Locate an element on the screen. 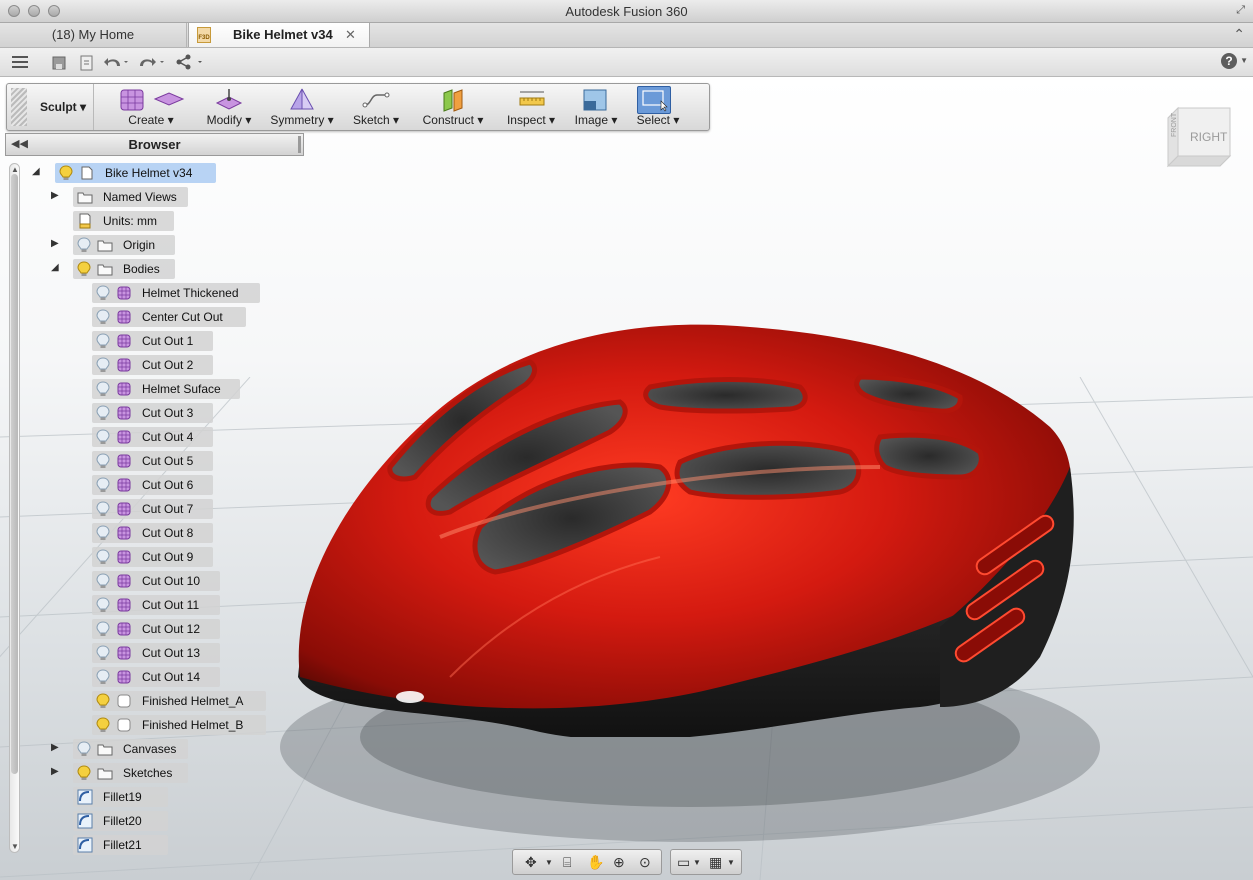  tree-node-pill: Cut Out 7 is located at coordinates (152, 509).